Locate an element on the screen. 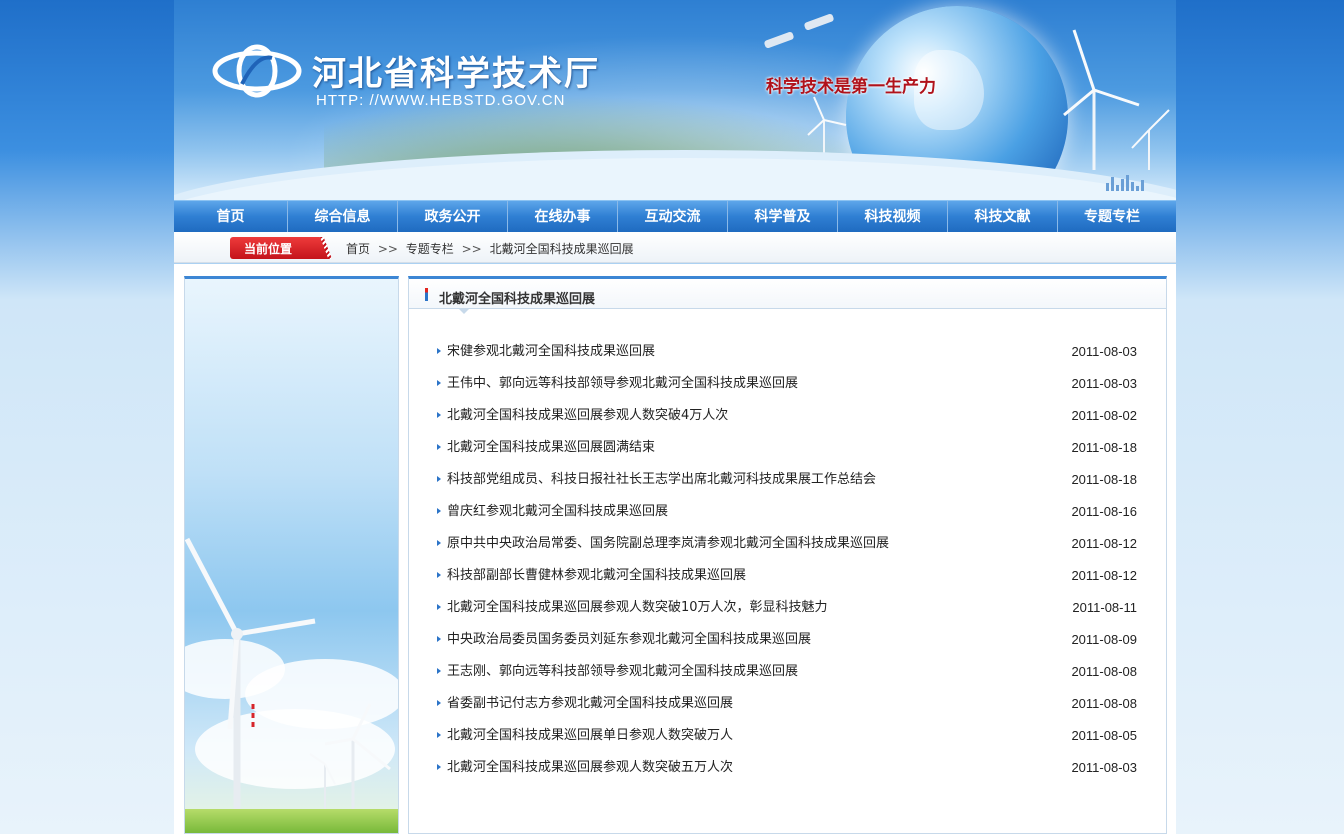  header-notch is located at coordinates (464, 311).